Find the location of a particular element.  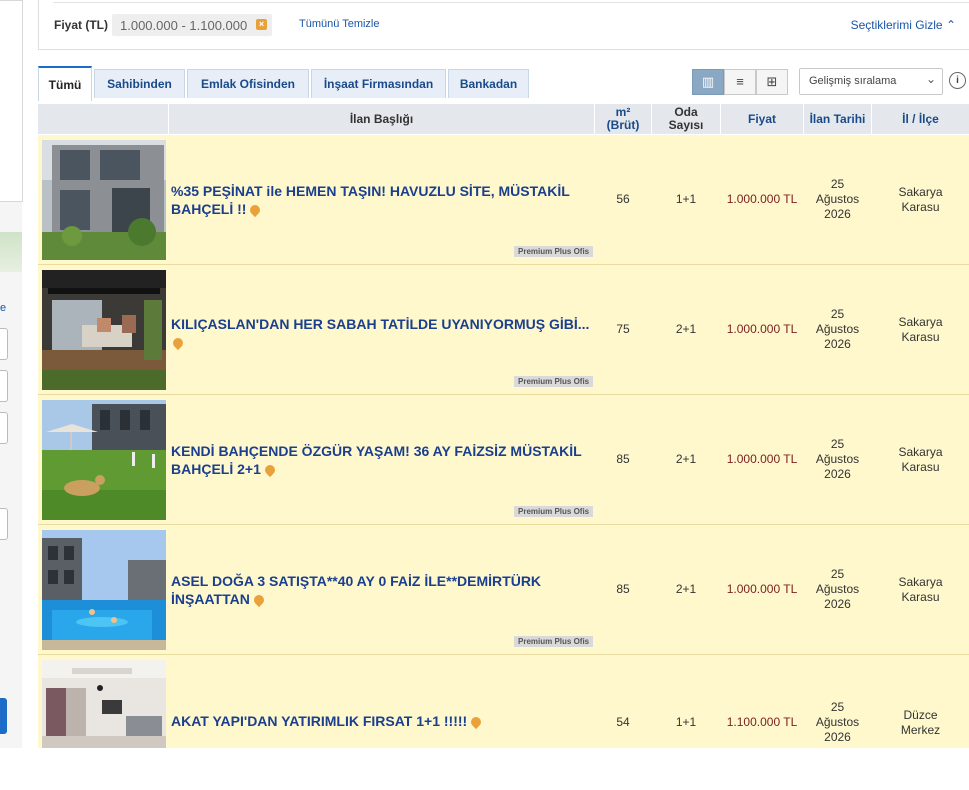

clear-all-link: Tümünü Temizle is located at coordinates (339, 24).